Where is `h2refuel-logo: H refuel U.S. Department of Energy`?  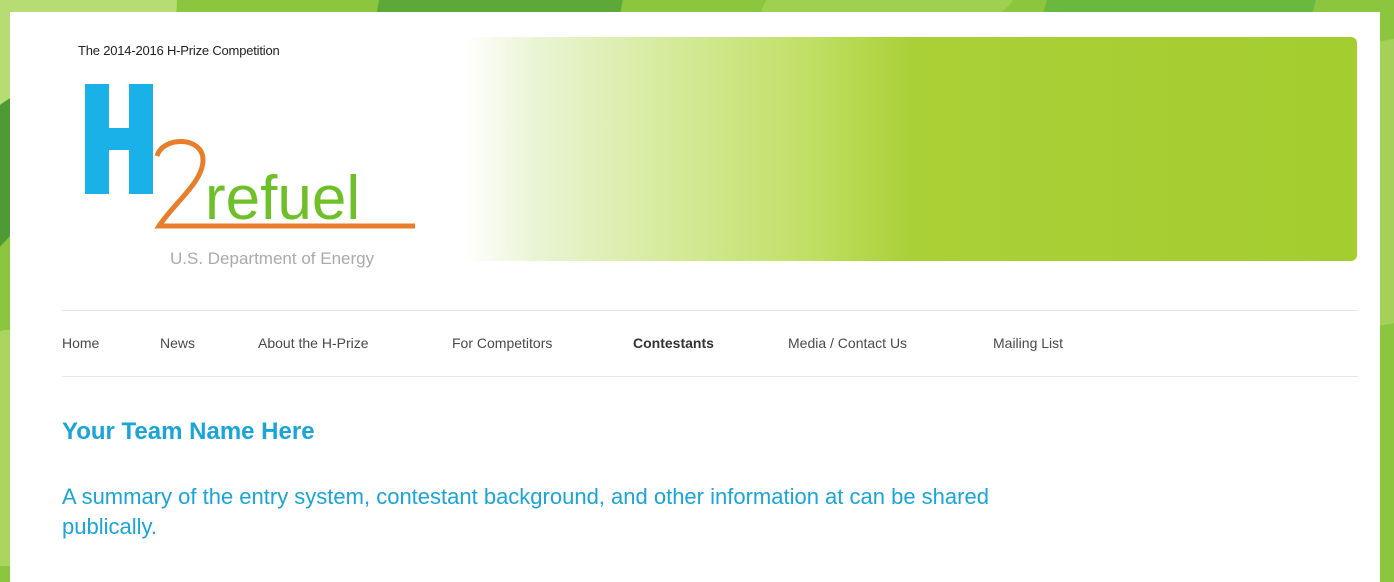
h2refuel-logo: H refuel U.S. Department of Energy is located at coordinates (255, 179).